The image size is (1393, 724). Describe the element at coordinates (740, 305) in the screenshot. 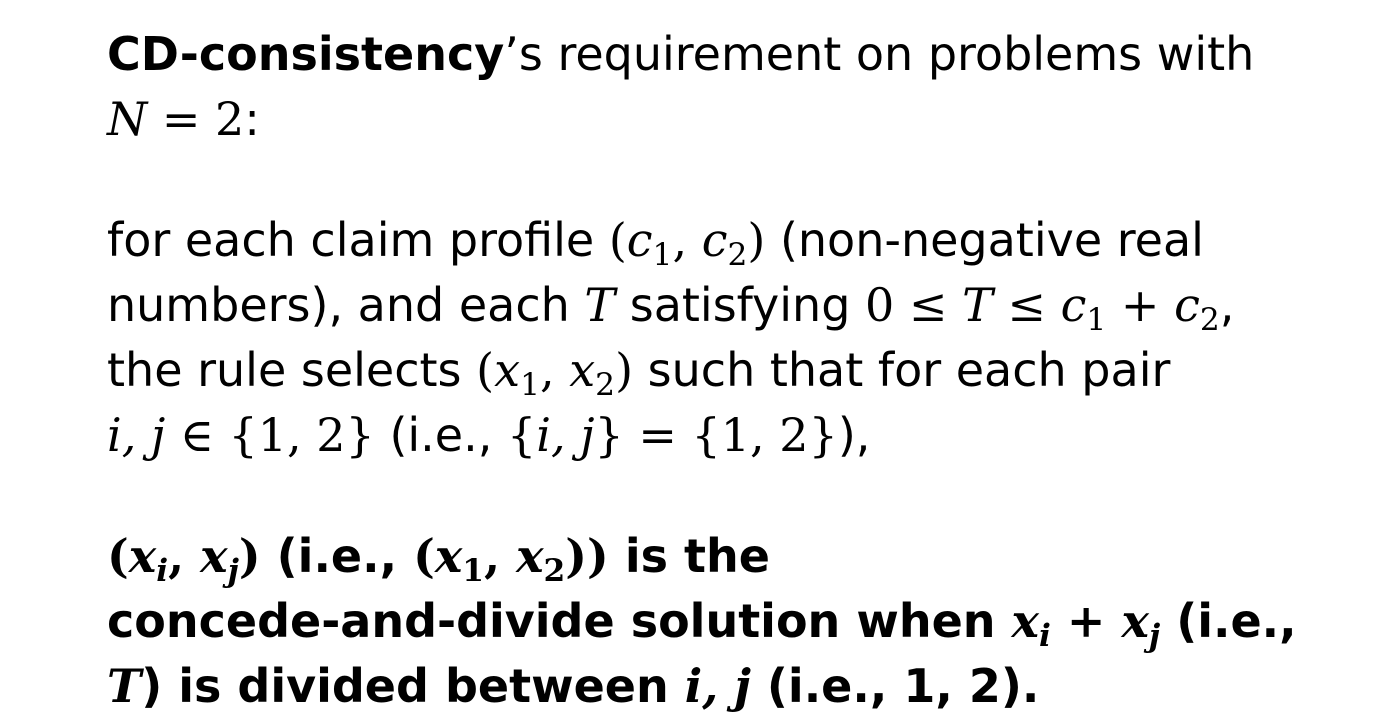

I see `p2-text-3: satisfying` at that location.